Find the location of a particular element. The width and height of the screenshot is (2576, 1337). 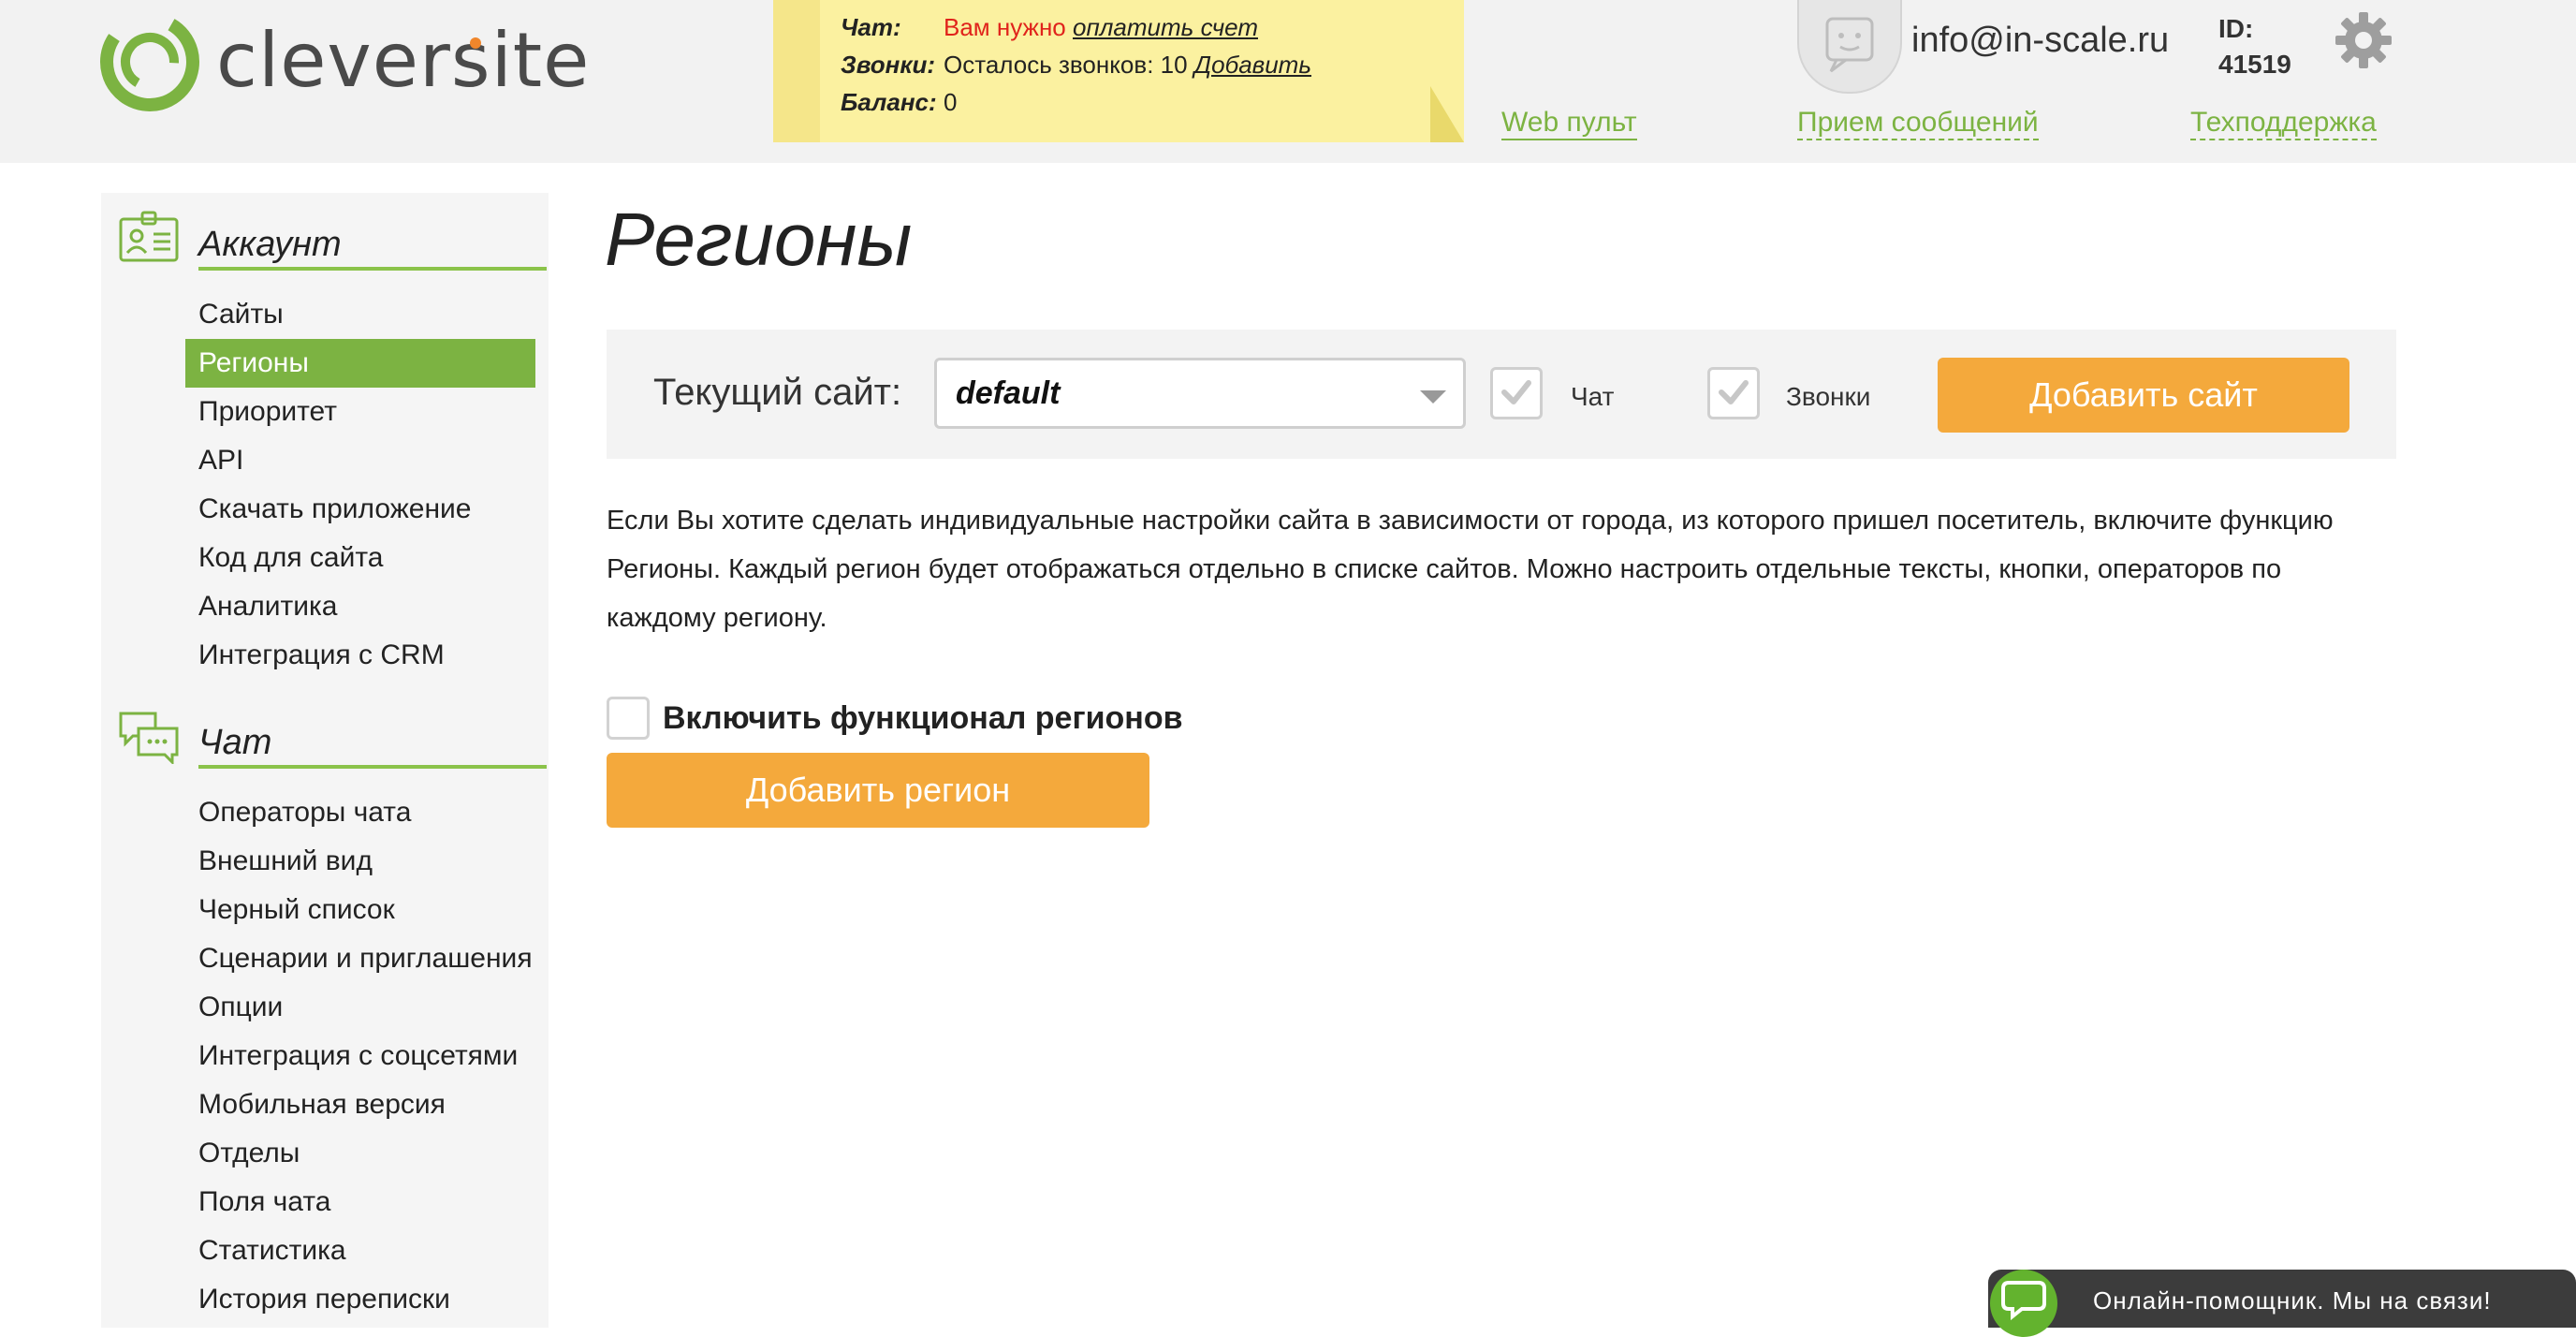

notice-chat-label: Чат: is located at coordinates (871, 27).